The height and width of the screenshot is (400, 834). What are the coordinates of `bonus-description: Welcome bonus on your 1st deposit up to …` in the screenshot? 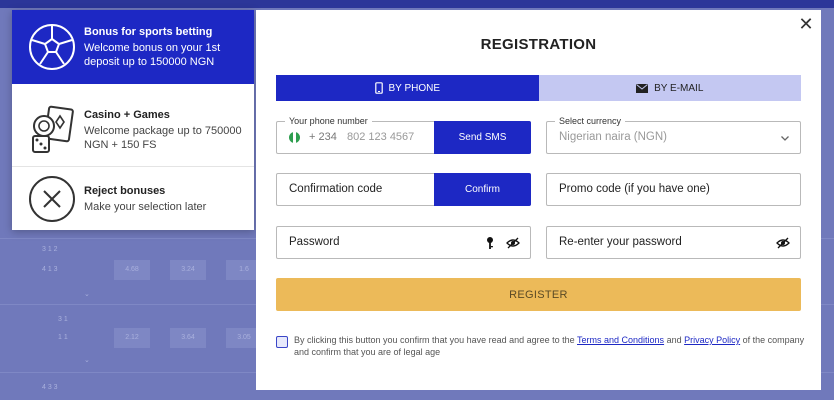 It's located at (152, 55).